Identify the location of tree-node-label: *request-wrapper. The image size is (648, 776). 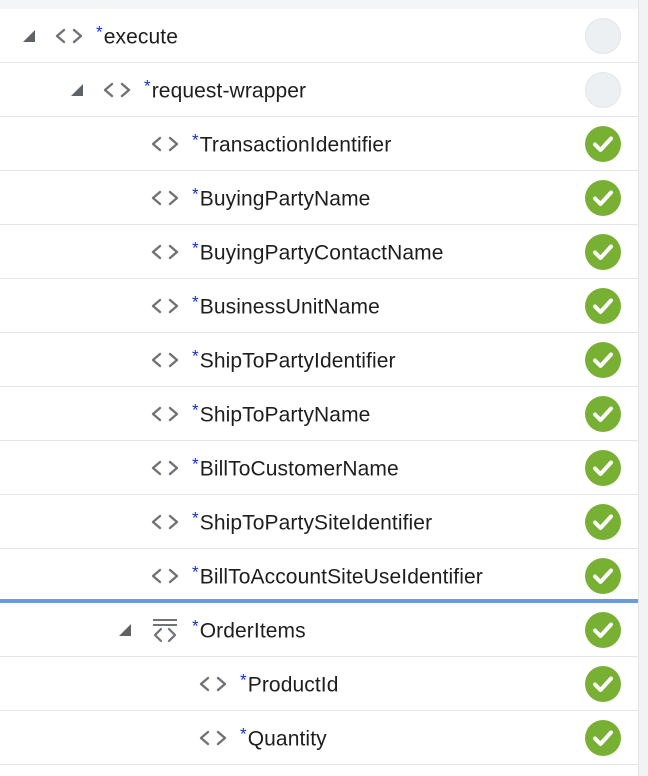
(225, 89).